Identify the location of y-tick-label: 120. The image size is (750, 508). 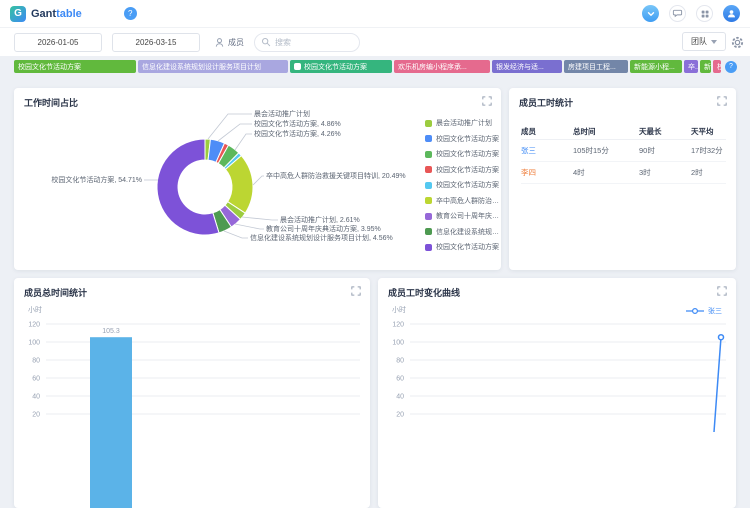
(398, 325).